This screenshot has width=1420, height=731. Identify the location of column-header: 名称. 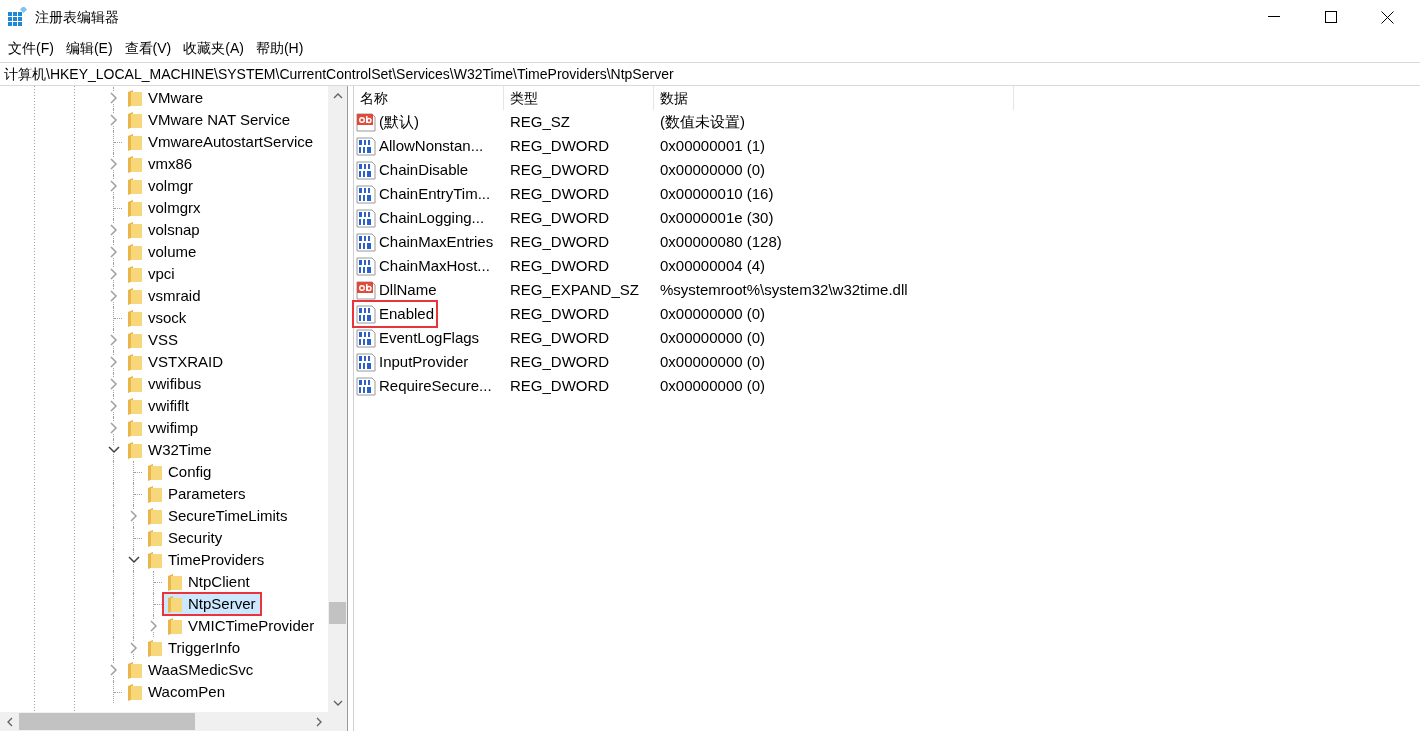
(429, 98).